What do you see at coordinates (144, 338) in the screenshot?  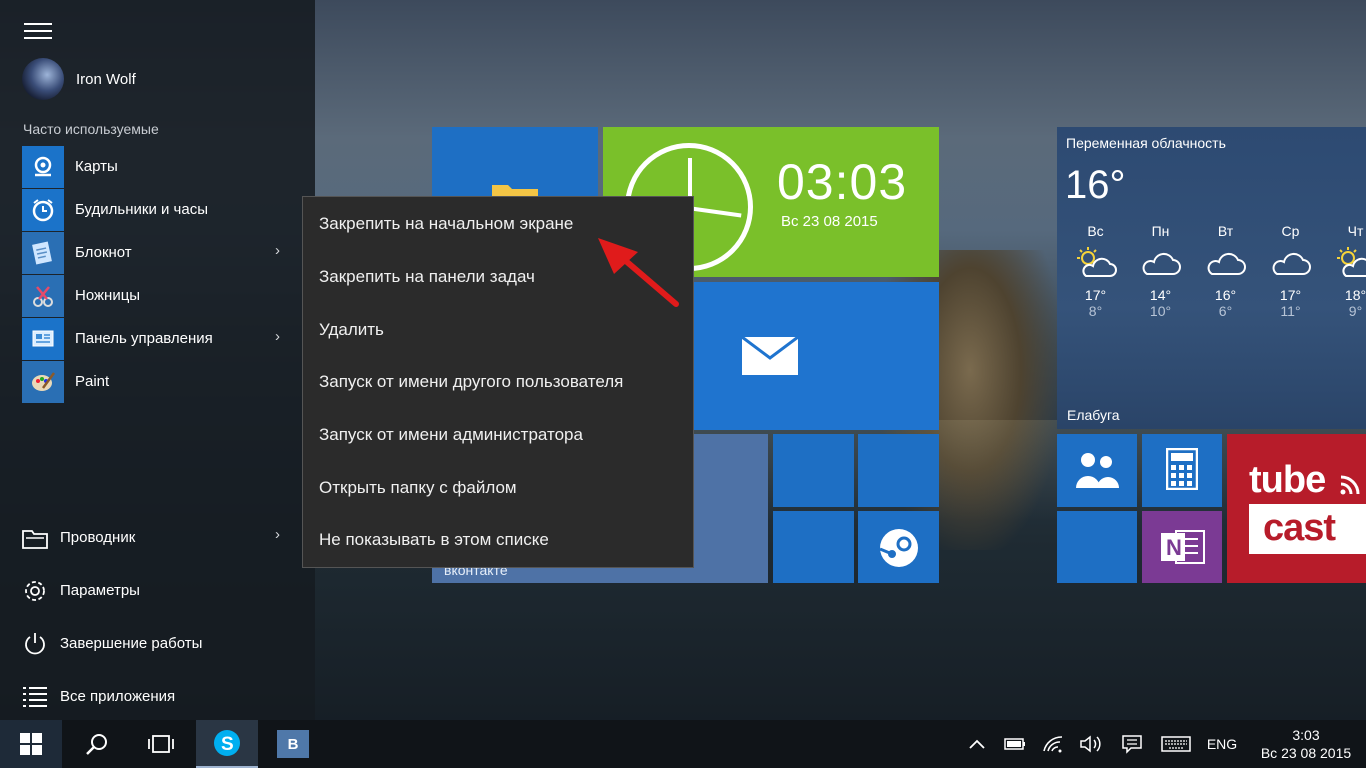 I see `app-label: Панель управления` at bounding box center [144, 338].